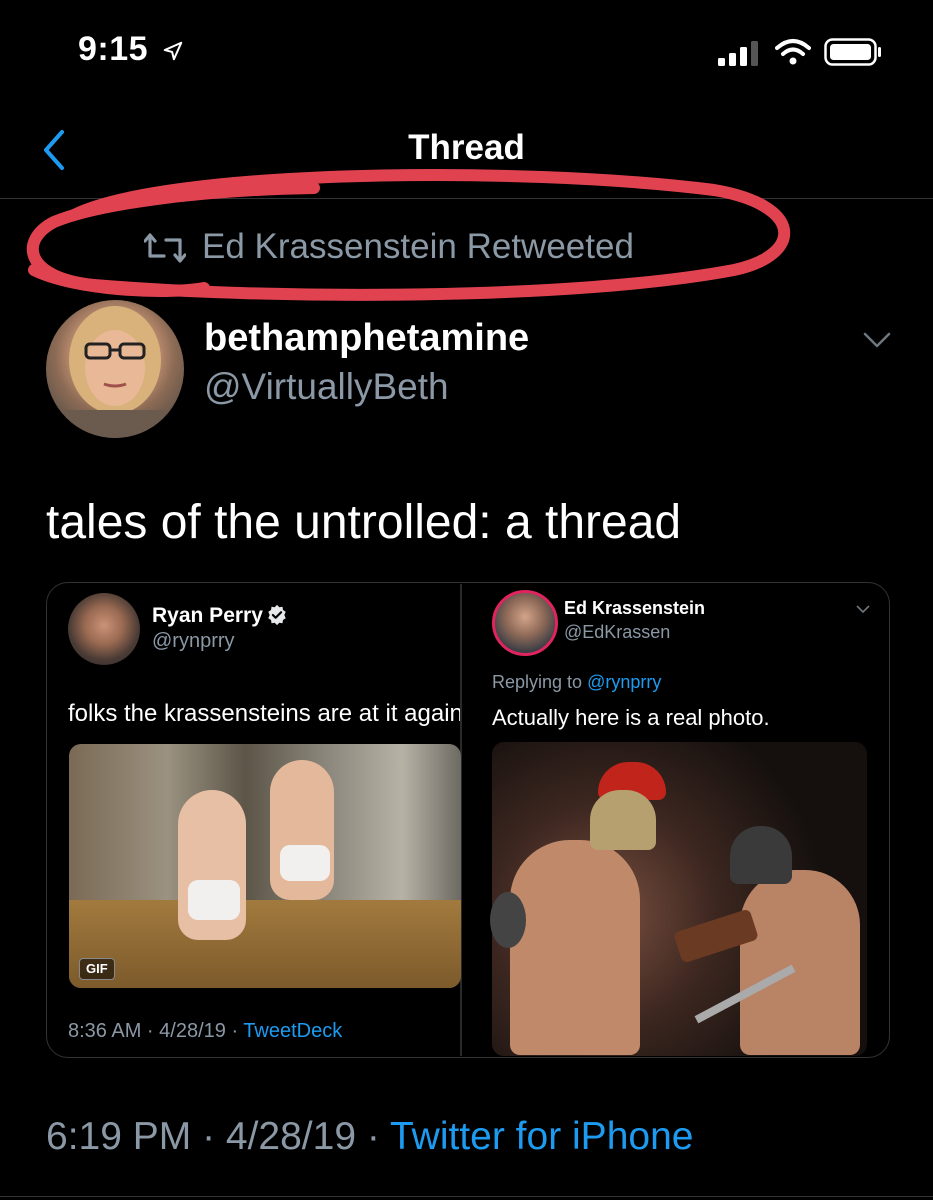  I want to click on photo-shield, so click(508, 920).